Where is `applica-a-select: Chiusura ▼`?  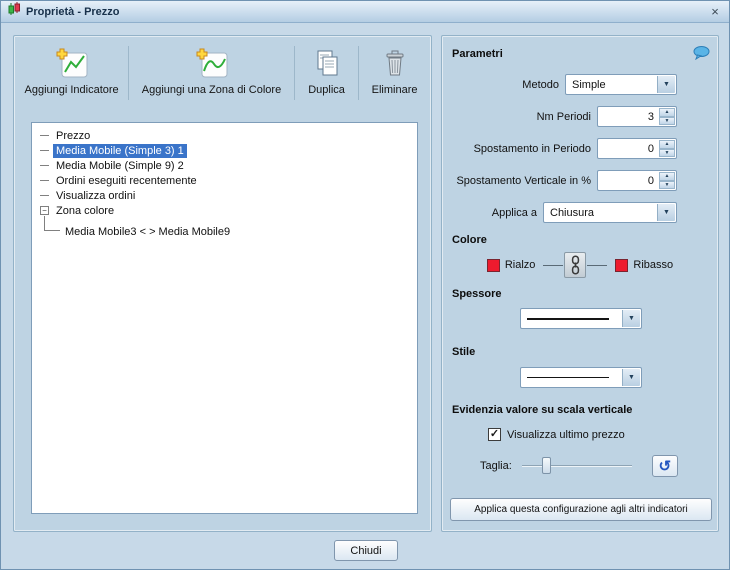
applica-a-select: Chiusura ▼ is located at coordinates (610, 212).